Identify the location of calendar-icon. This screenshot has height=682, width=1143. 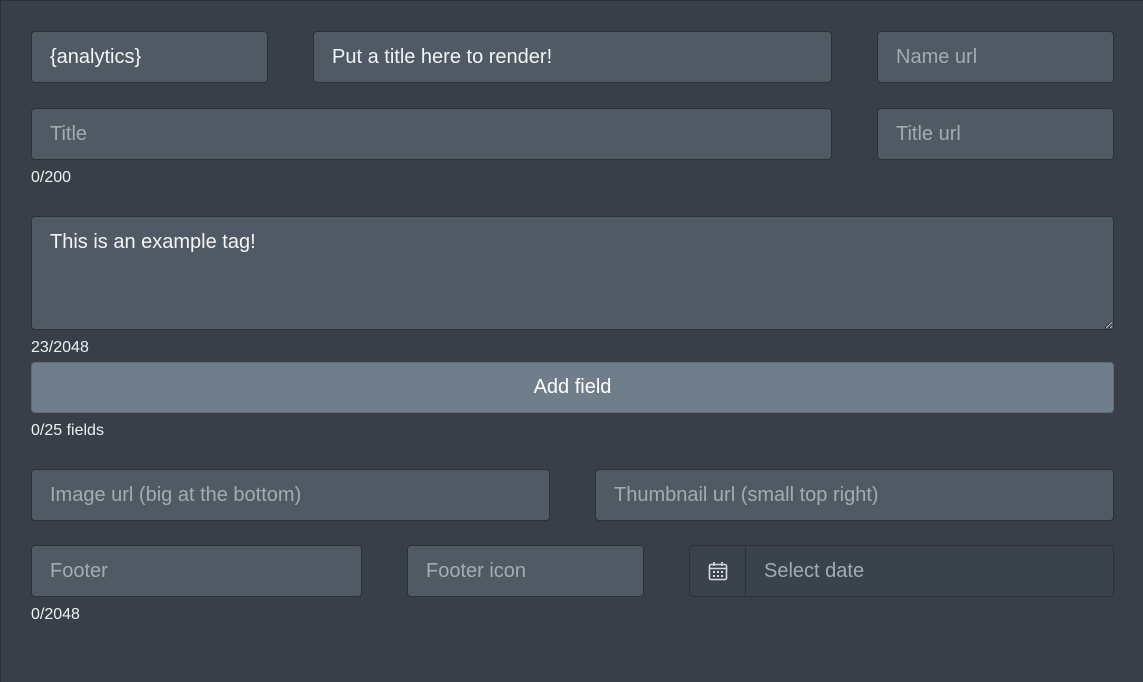
(718, 571).